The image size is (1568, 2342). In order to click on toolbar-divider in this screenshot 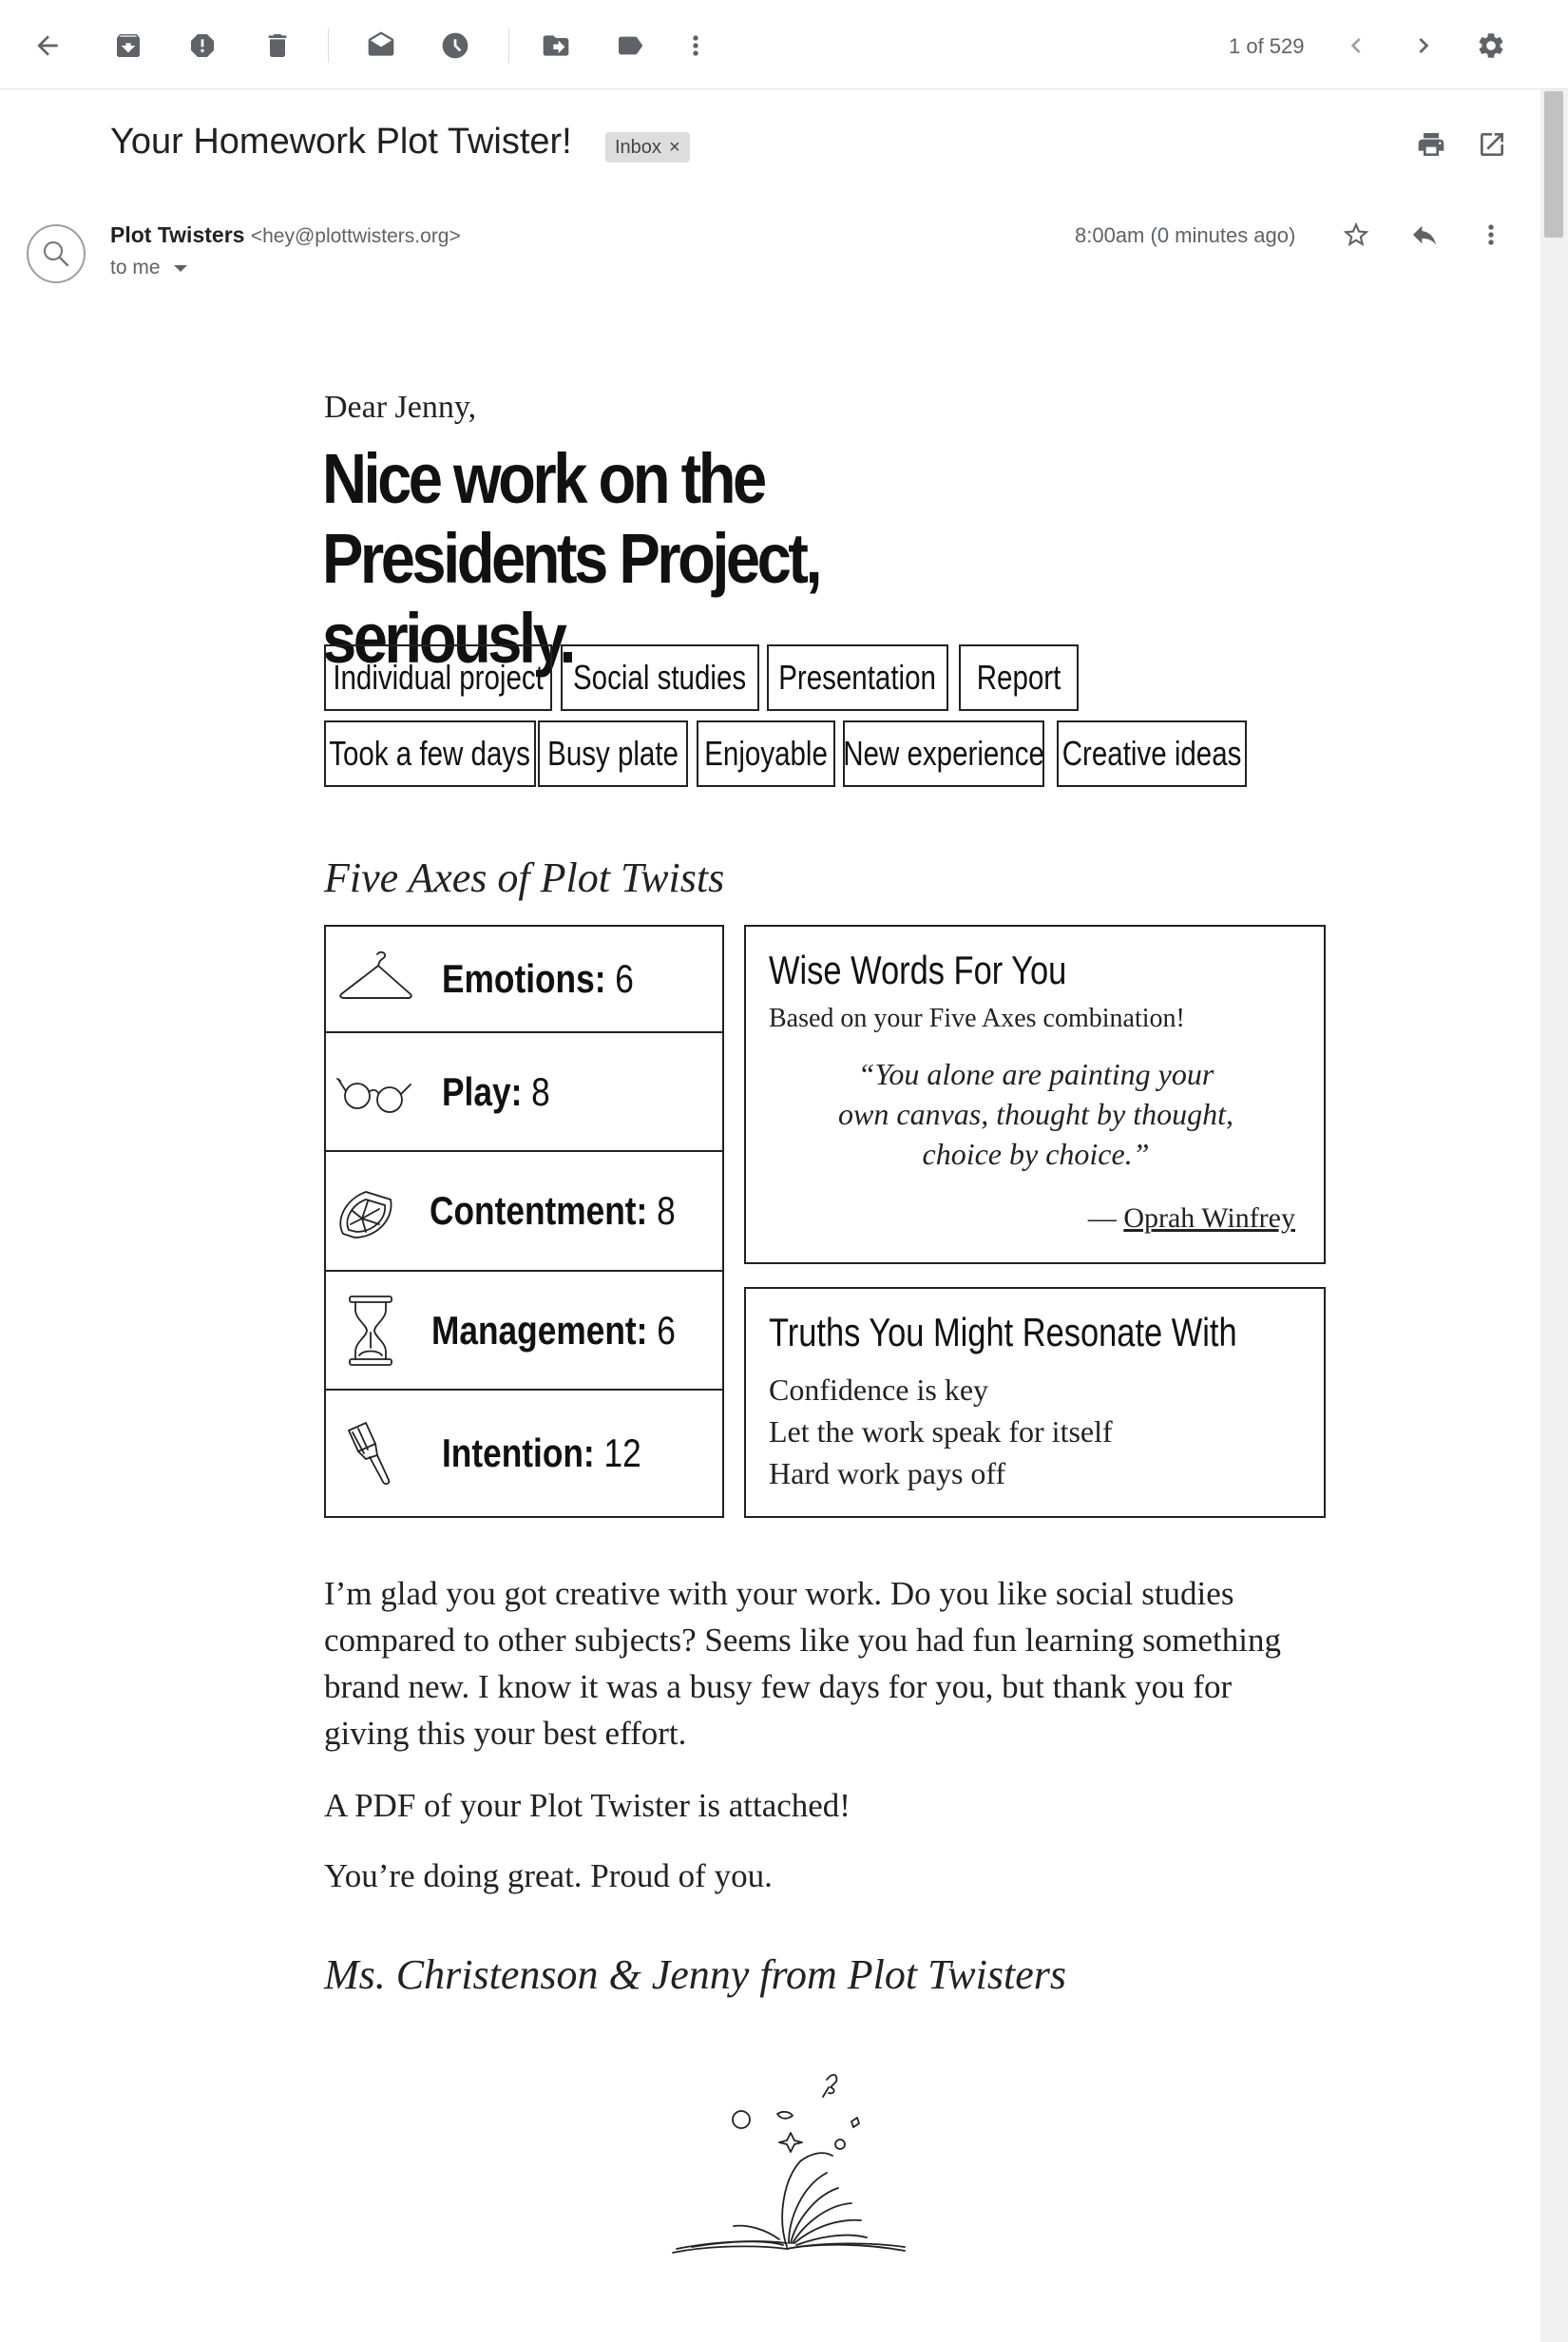, I will do `click(509, 46)`.